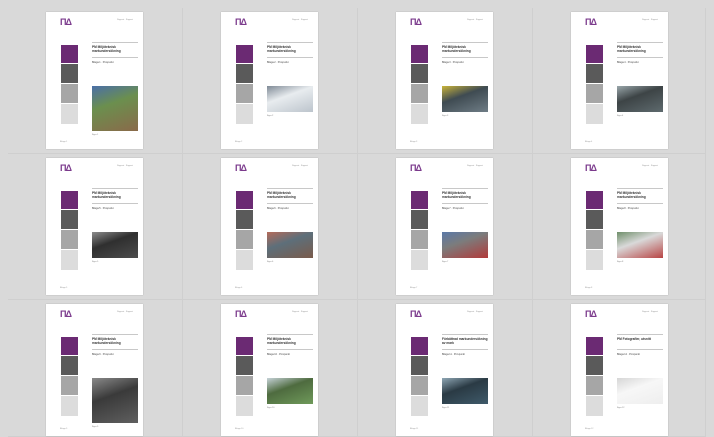 The image size is (714, 437). What do you see at coordinates (278, 62) in the screenshot?
I see `document-subtitle: Bilaga 2 · Provpunkt` at bounding box center [278, 62].